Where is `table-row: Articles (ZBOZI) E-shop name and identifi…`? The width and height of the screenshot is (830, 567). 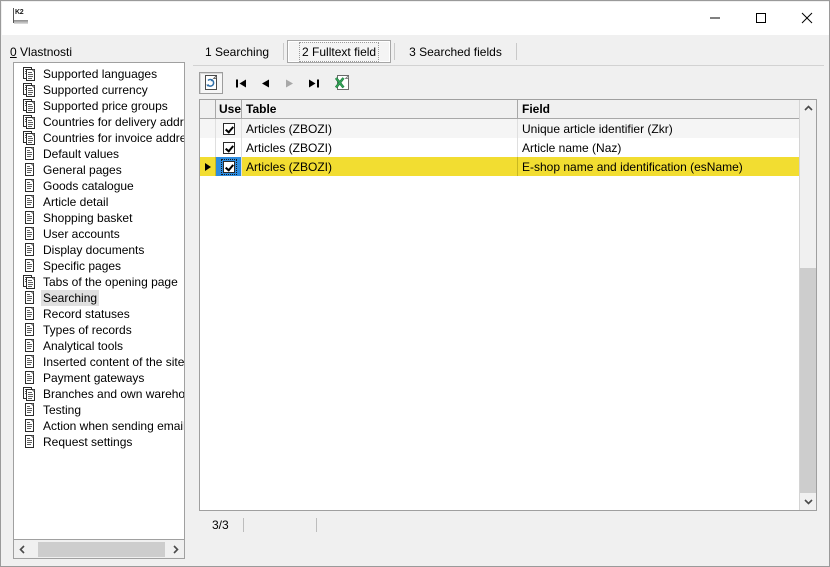 table-row: Articles (ZBOZI) E-shop name and identifi… is located at coordinates (500, 166).